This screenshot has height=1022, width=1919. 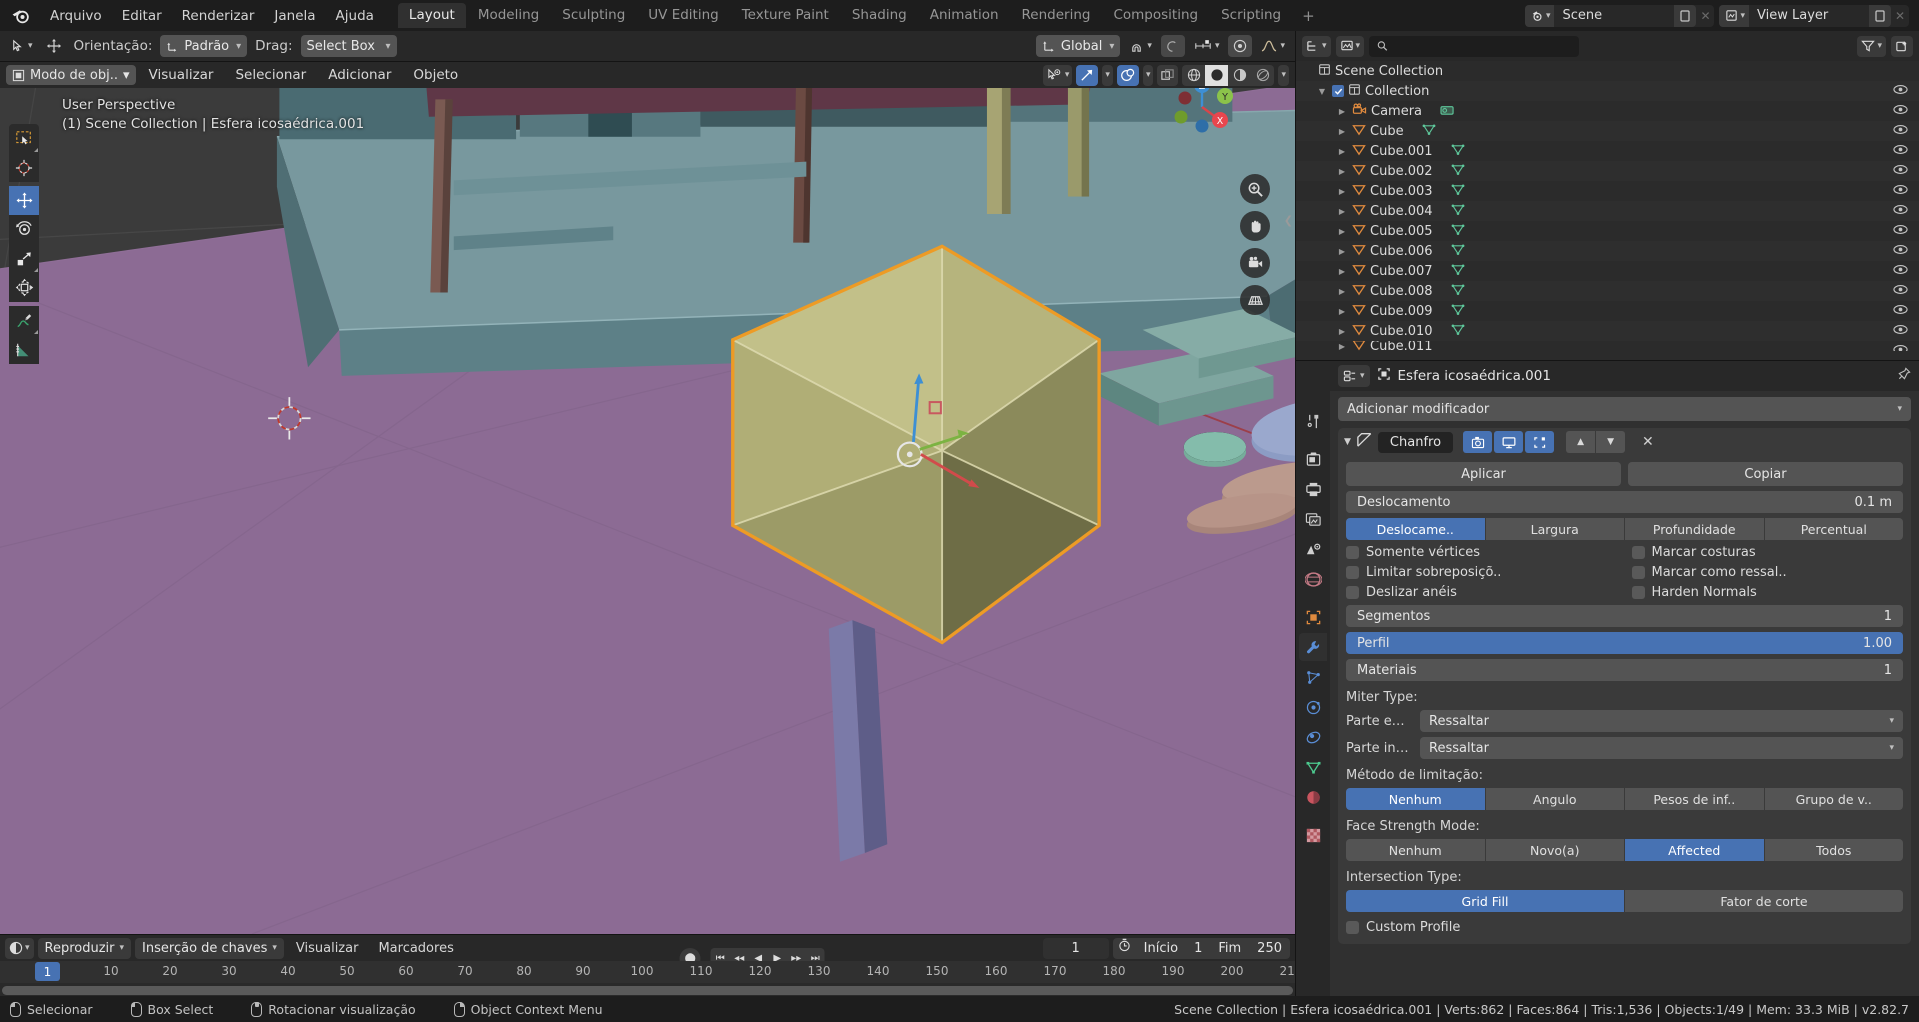 I want to click on menu-ajuda: Ajuda, so click(x=355, y=16).